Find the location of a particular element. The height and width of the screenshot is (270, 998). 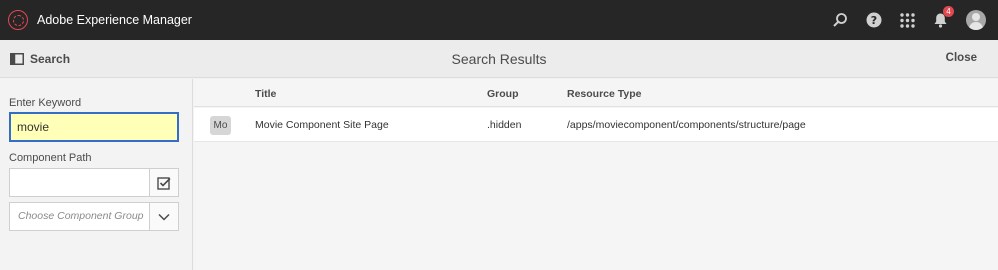

table-header: Title Group Resource Type is located at coordinates (596, 93).